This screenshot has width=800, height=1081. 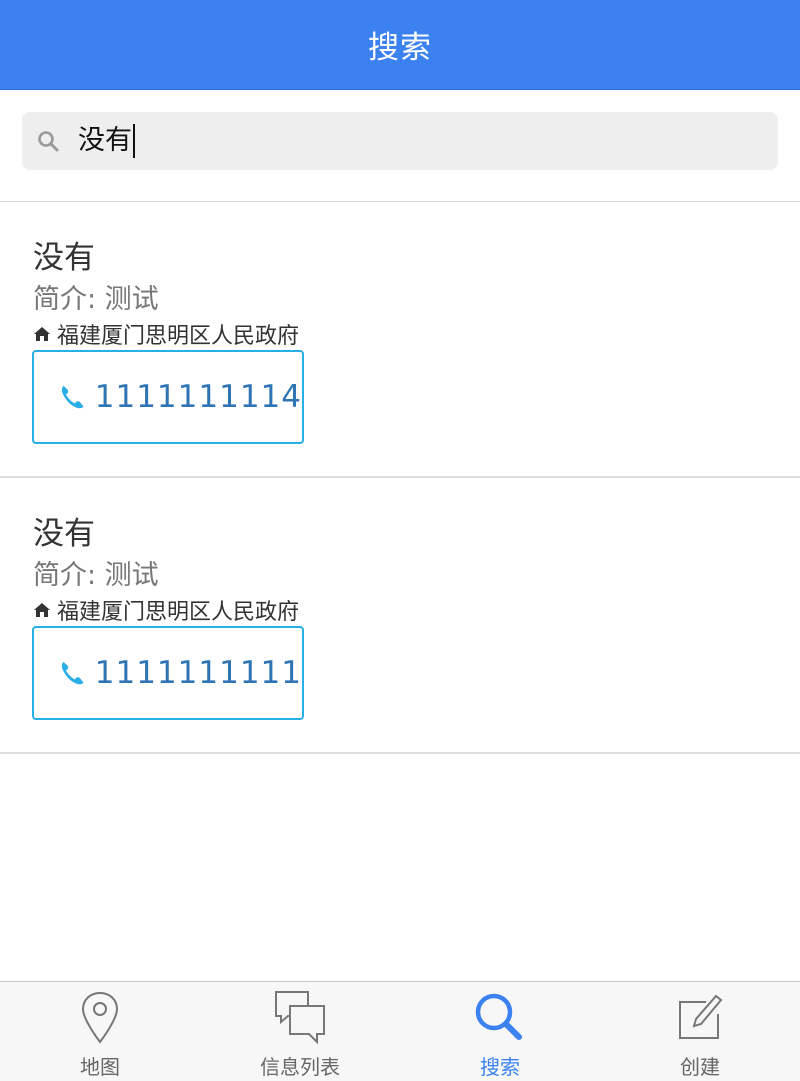 I want to click on tab-label: 创建, so click(x=700, y=1067).